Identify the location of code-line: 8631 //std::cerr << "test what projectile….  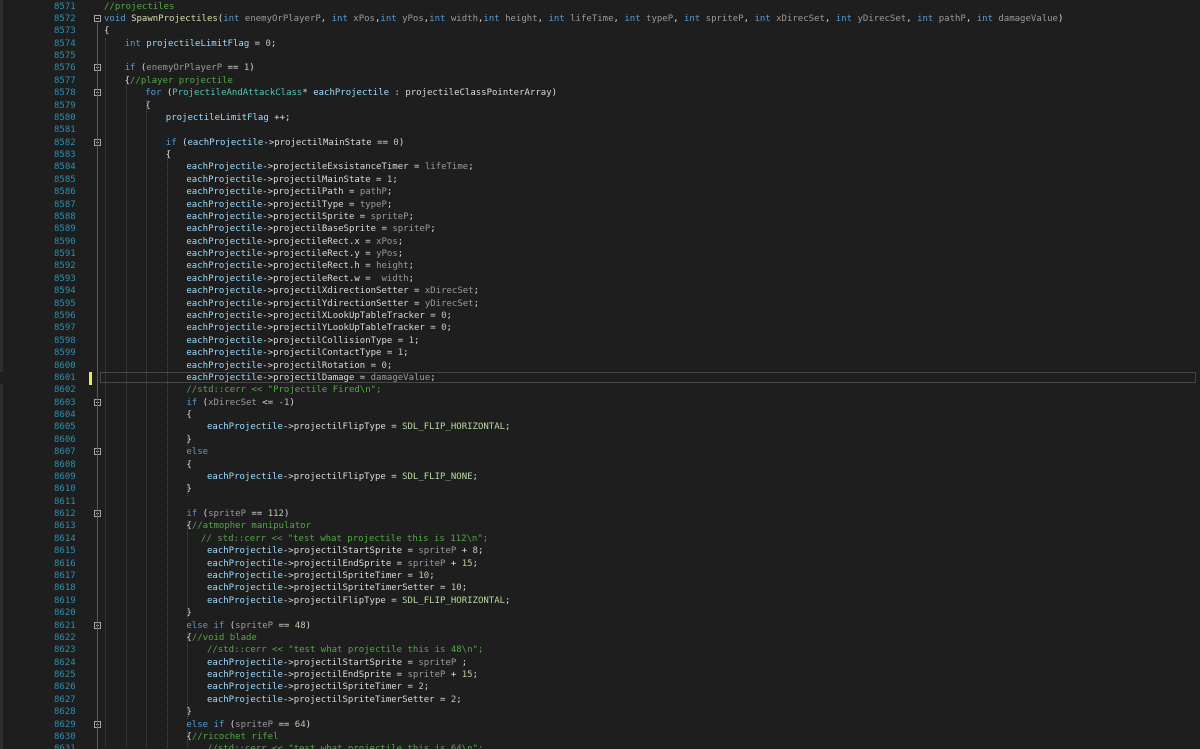
(600, 746).